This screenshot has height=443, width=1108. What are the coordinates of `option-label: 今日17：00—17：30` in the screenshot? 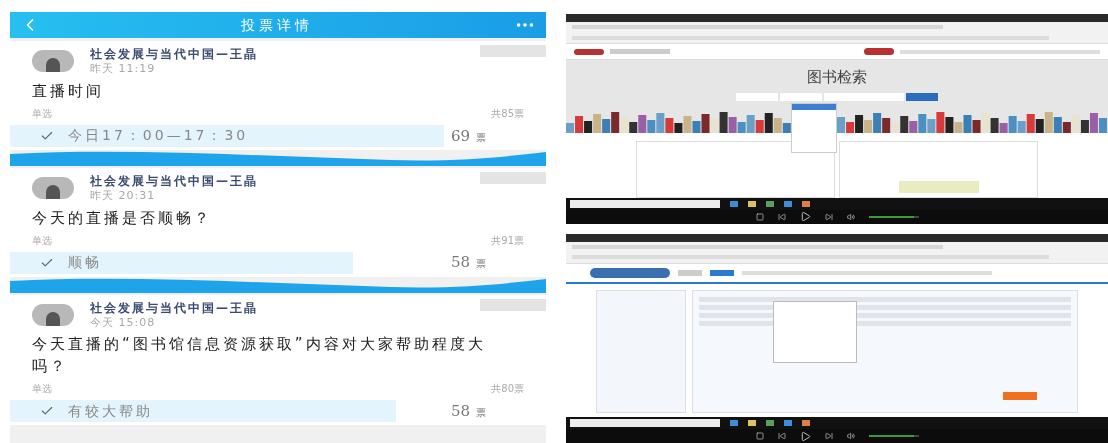 It's located at (158, 136).